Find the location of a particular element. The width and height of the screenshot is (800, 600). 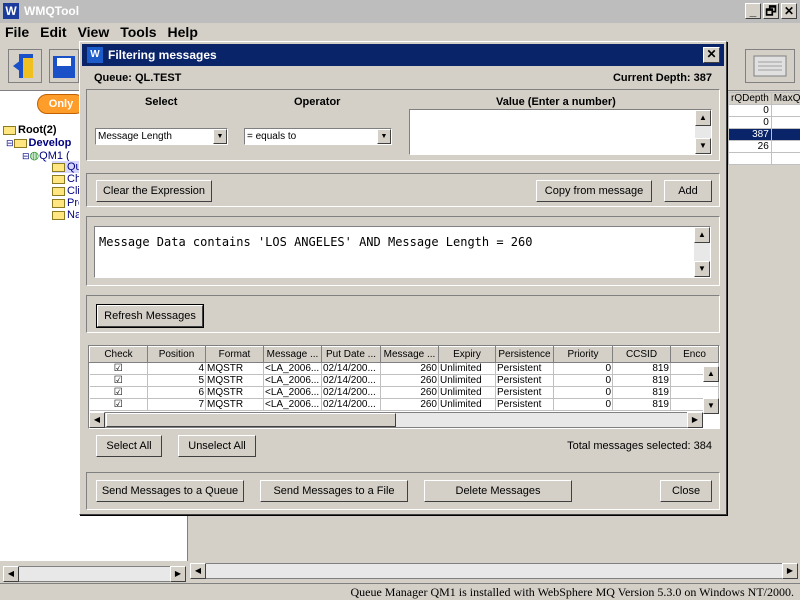

clear-expression-button: Clear the Expression is located at coordinates (154, 191).